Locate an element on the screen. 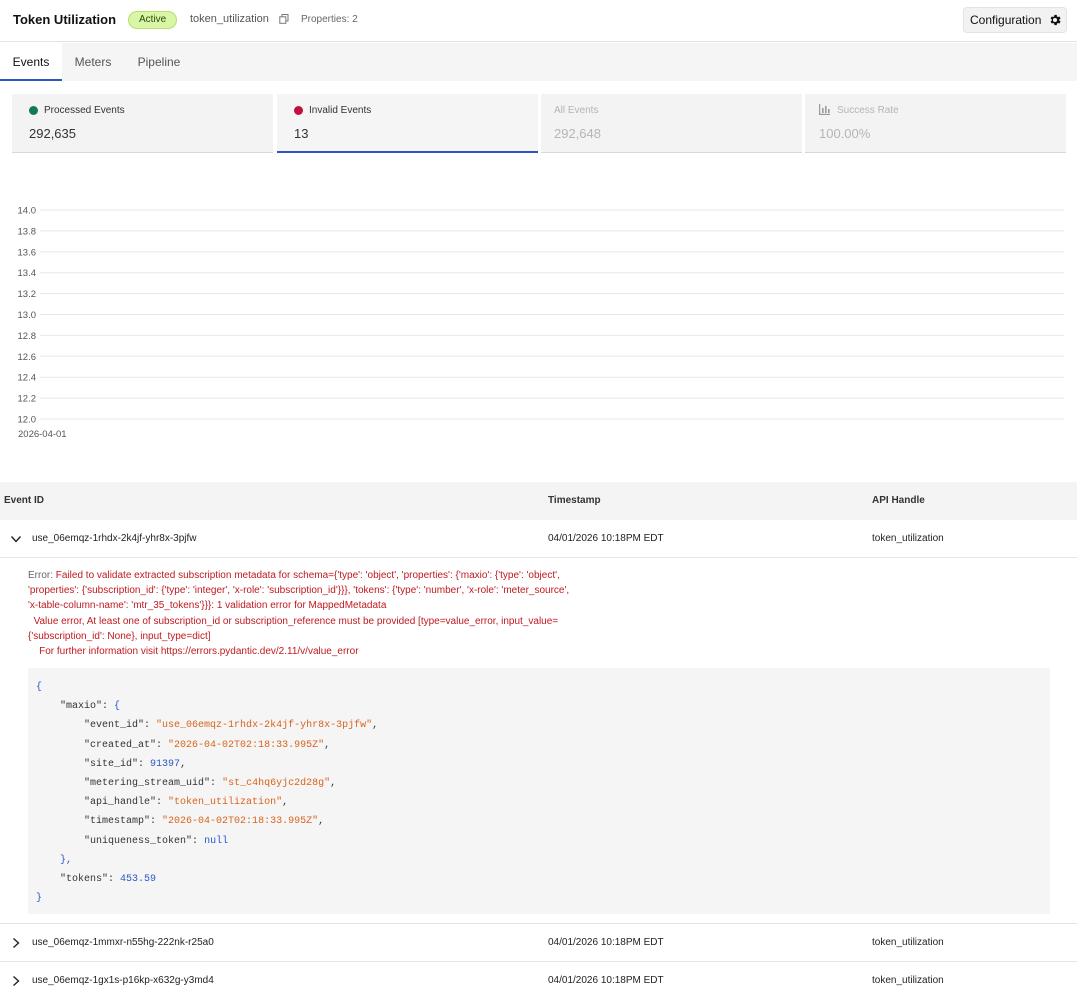 Image resolution: width=1077 pixels, height=998 pixels. metric-label: Processed Events is located at coordinates (84, 110).